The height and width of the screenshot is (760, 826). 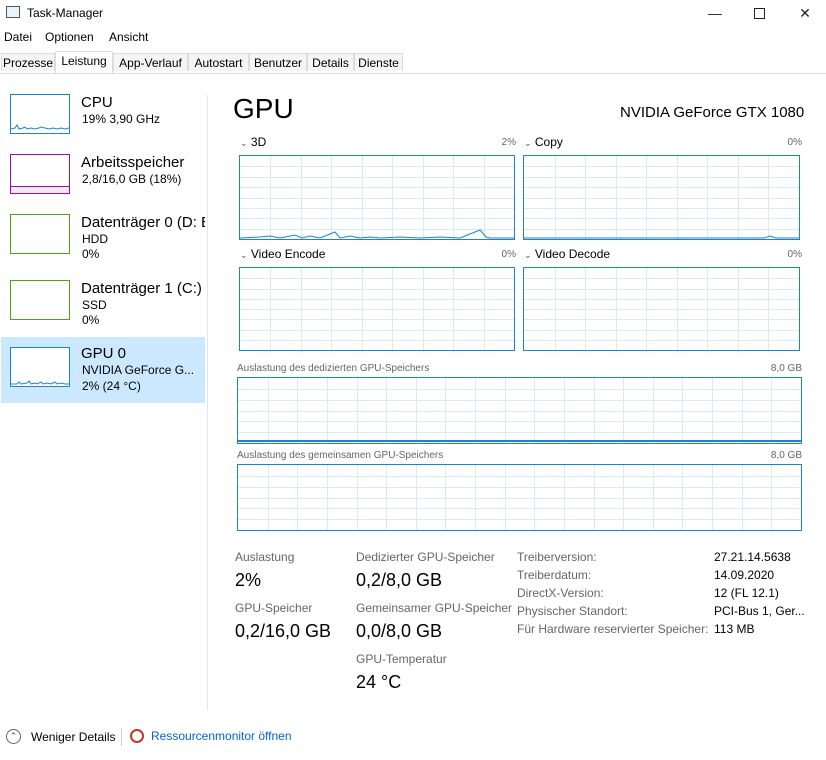 What do you see at coordinates (746, 593) in the screenshot?
I see `directx-version-value: 12 (FL 12.1)` at bounding box center [746, 593].